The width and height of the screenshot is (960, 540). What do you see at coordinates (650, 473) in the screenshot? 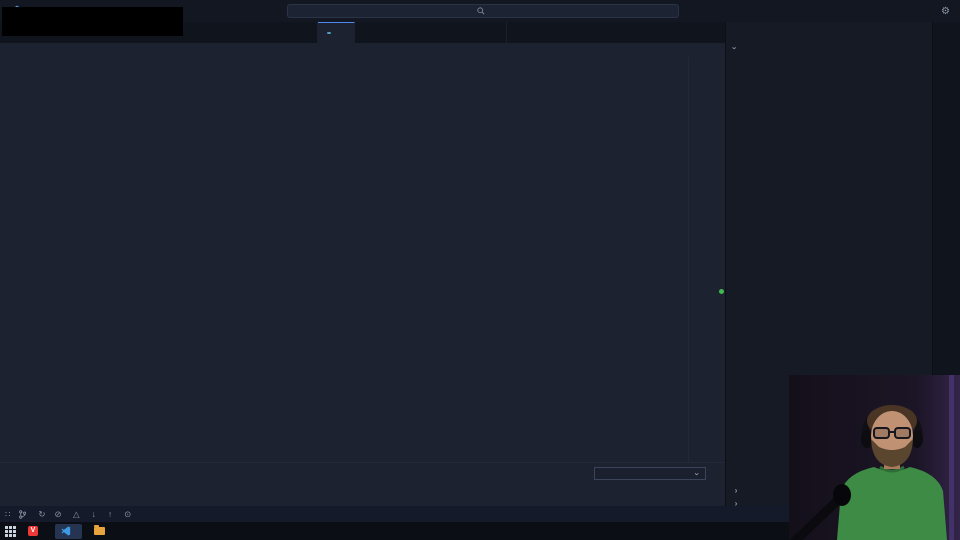
I see `output-channel-dropdown: ›` at bounding box center [650, 473].